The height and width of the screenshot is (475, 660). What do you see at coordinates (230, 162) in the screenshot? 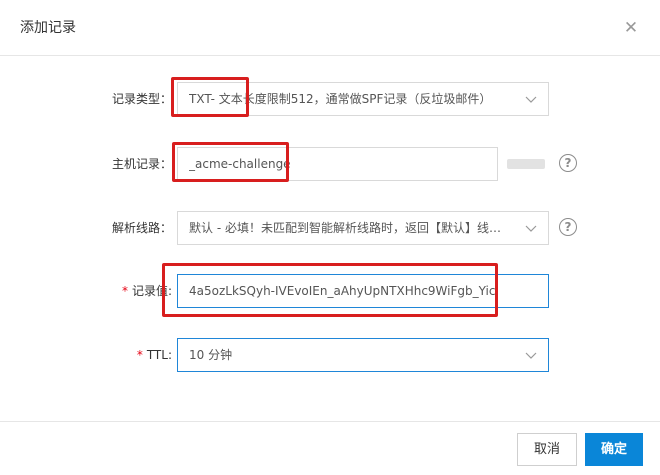
I see `highlight-host` at bounding box center [230, 162].